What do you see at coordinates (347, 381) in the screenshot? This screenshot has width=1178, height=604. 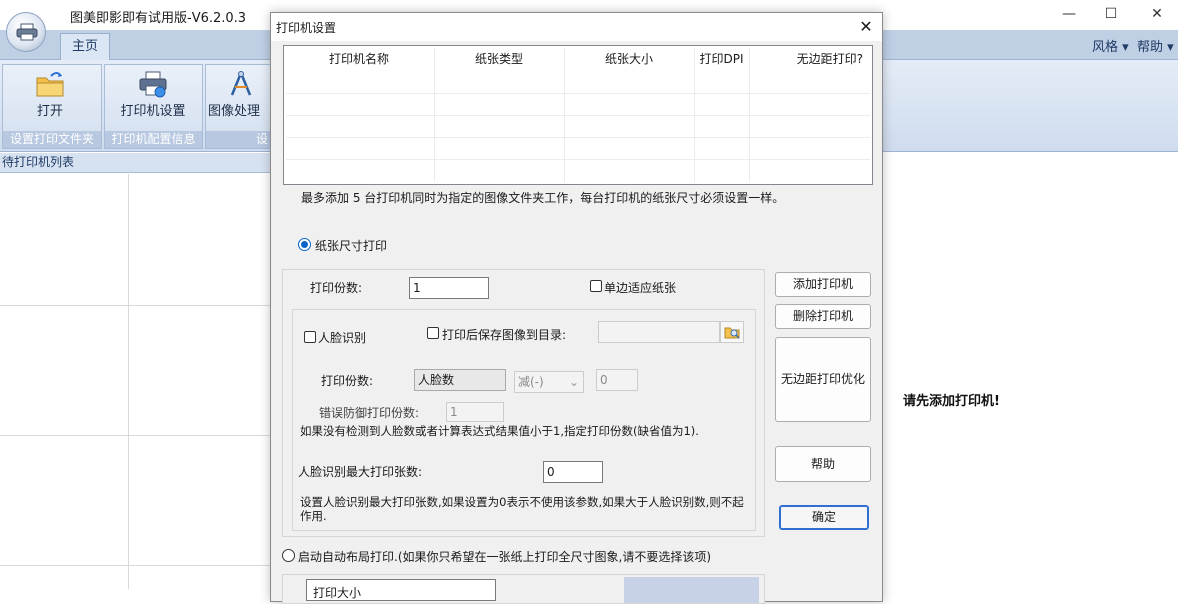 I see `face-copies-label: 打印份数:` at bounding box center [347, 381].